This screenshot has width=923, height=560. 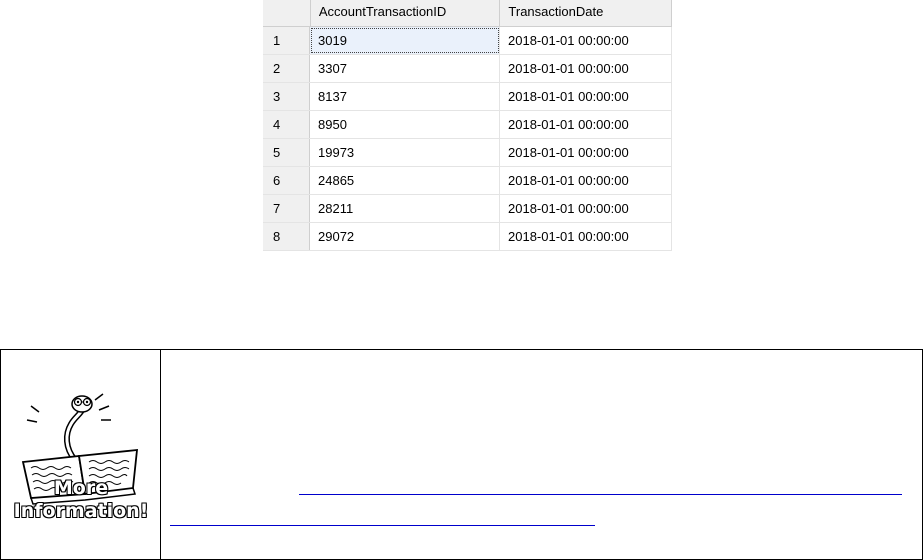 I want to click on grid-header-row: AccountTransactionID TransactionDate, so click(x=467, y=13).